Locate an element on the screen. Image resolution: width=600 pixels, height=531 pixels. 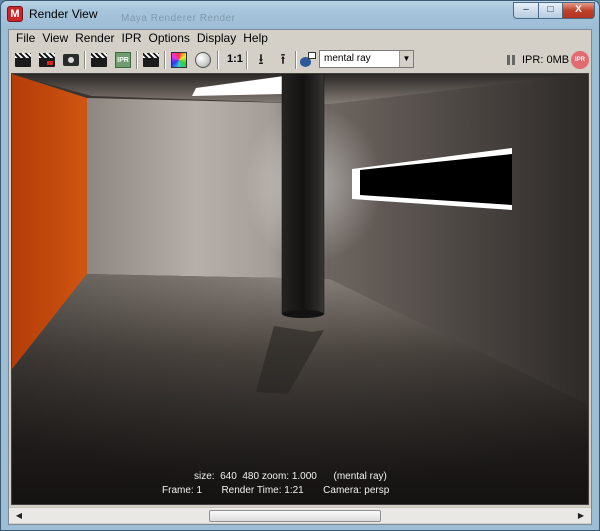
menu-ipr: IPR is located at coordinates (132, 38).